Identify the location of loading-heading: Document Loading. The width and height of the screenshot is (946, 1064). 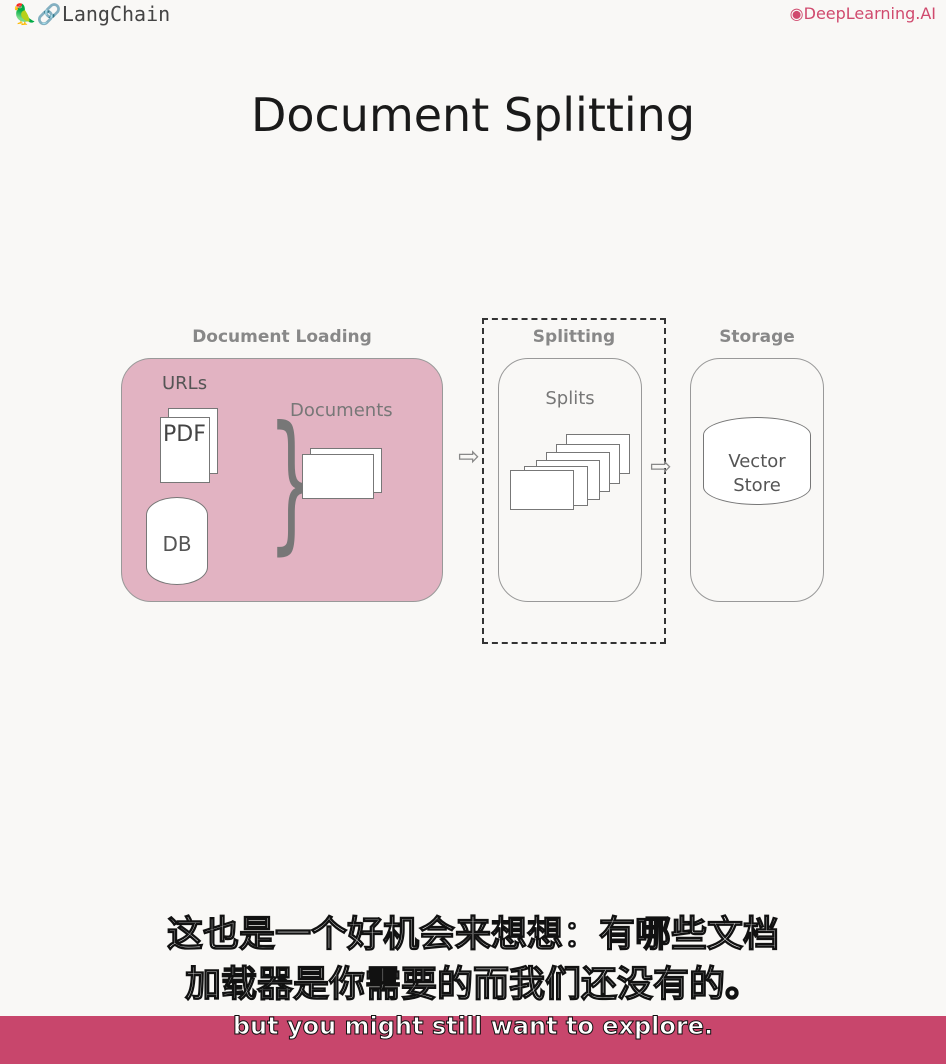
(282, 337).